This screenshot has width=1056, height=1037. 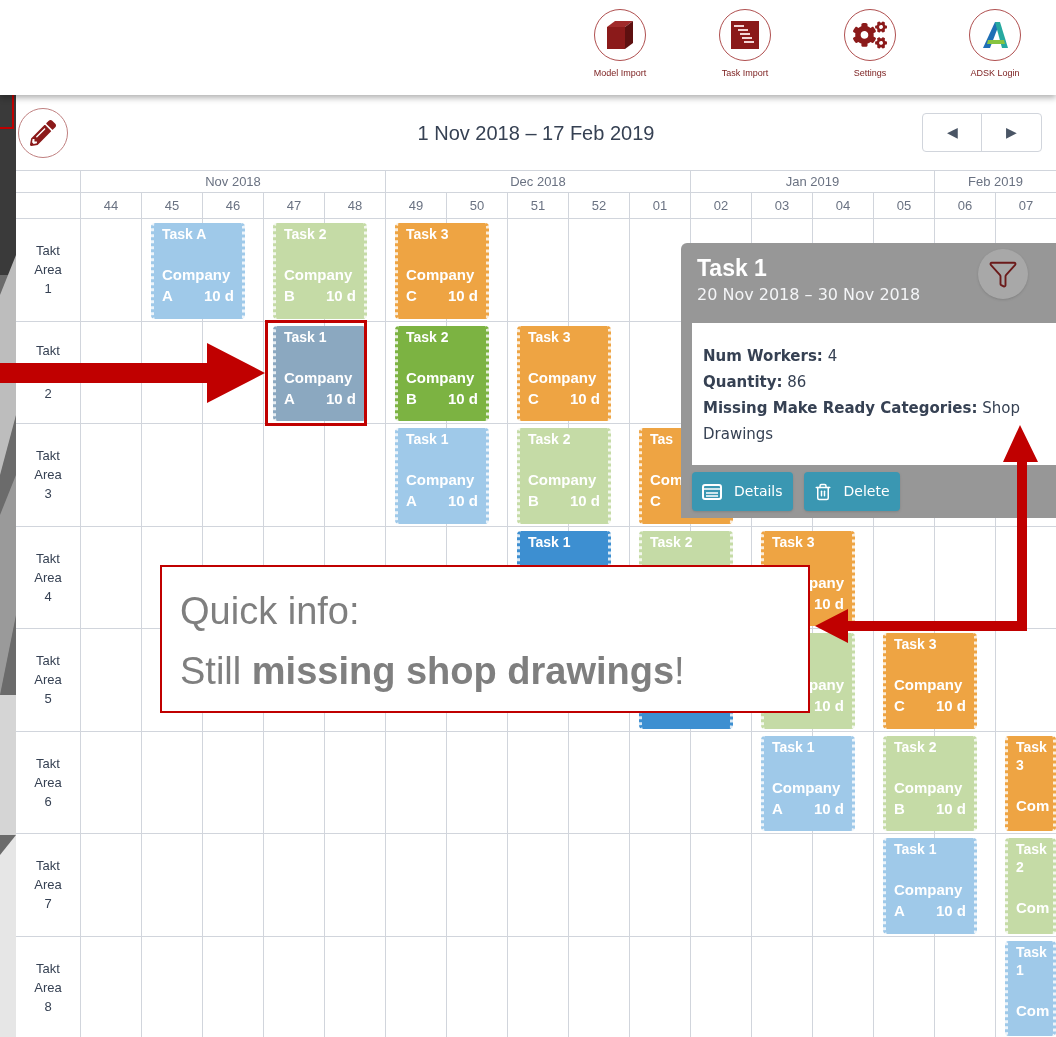 What do you see at coordinates (536, 133) in the screenshot?
I see `date-range: 1 Nov 2018 – 17 Feb 2019` at bounding box center [536, 133].